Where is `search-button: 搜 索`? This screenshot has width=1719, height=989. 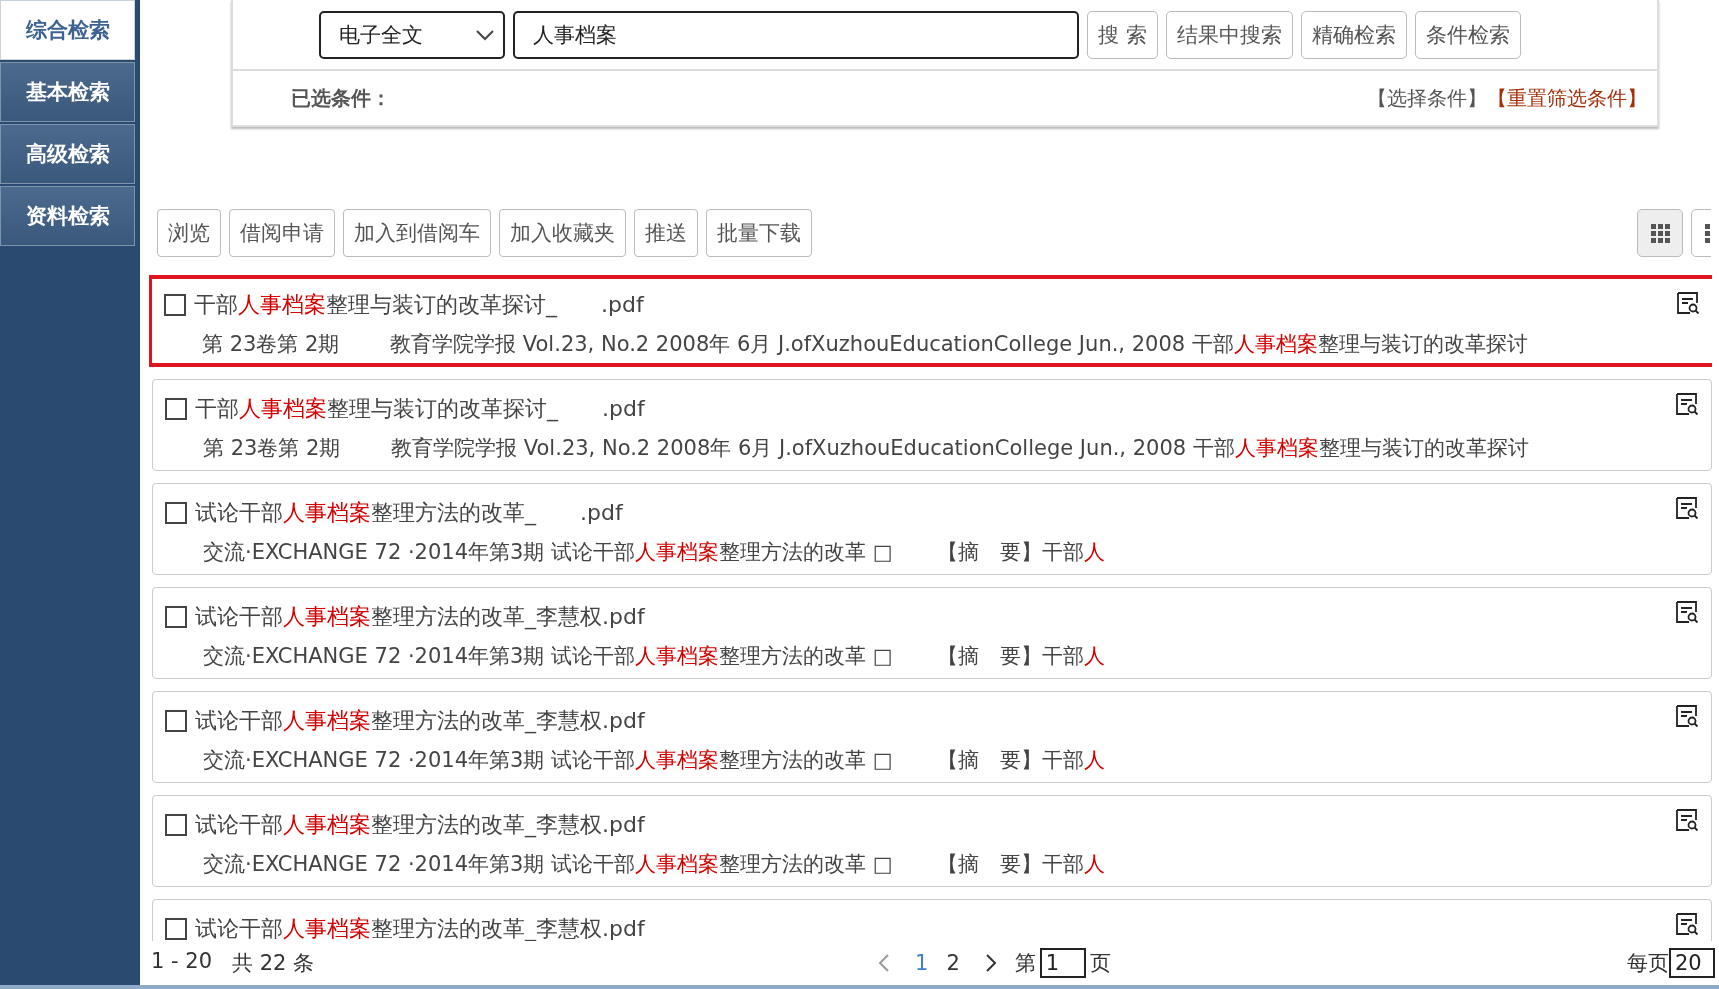 search-button: 搜 索 is located at coordinates (1122, 35).